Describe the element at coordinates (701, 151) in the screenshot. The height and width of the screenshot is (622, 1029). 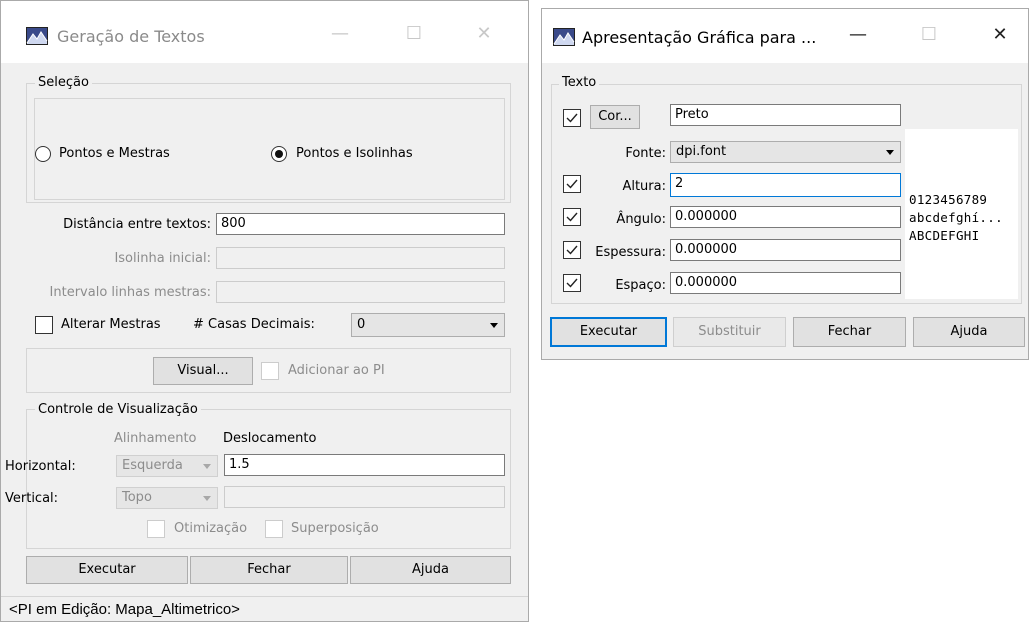
I see `fonte-value: dpi.font` at that location.